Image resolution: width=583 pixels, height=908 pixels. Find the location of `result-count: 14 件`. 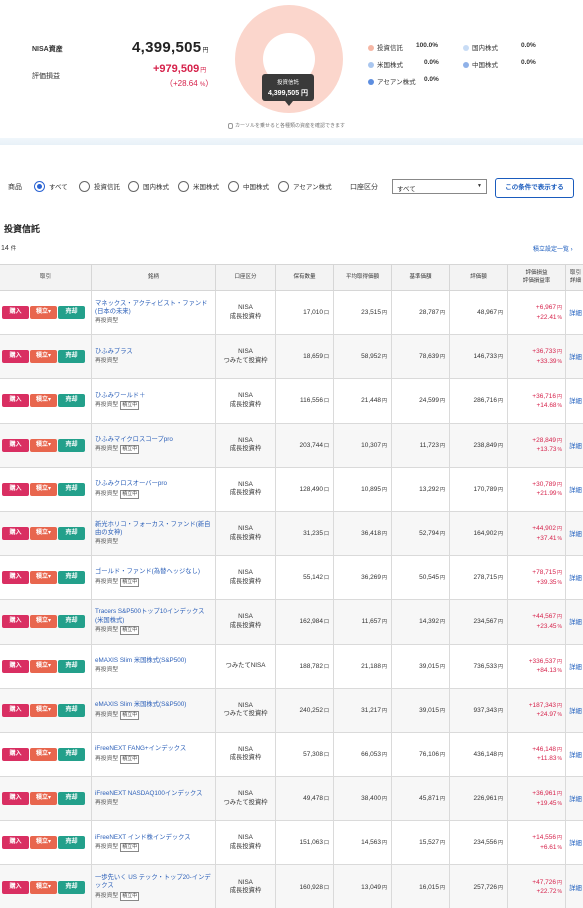

result-count: 14 件 is located at coordinates (8, 248).